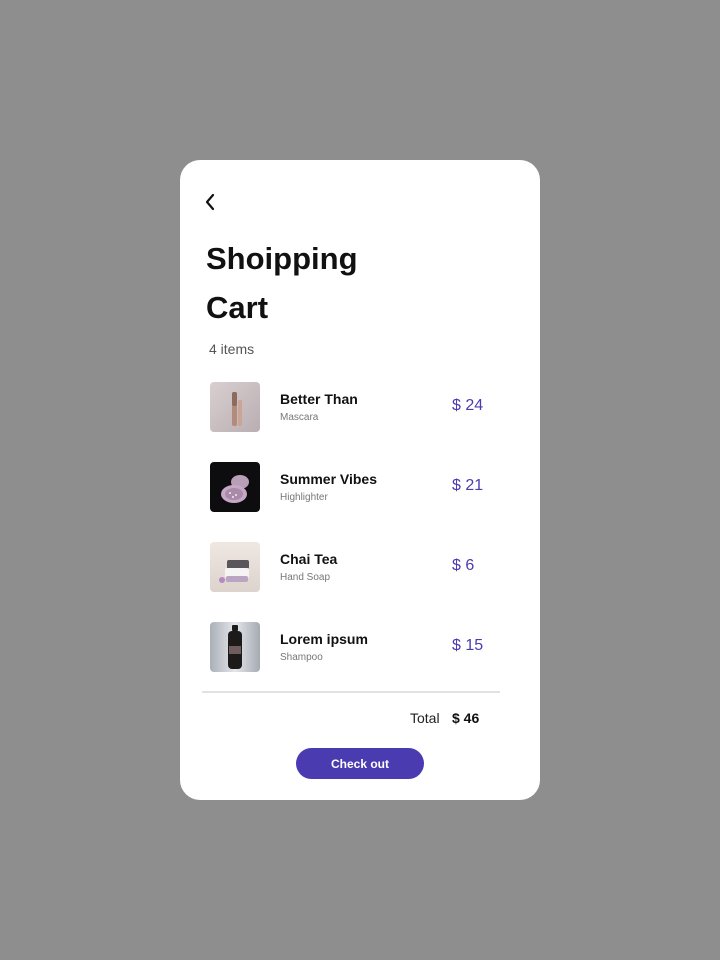 The height and width of the screenshot is (960, 720). What do you see at coordinates (468, 485) in the screenshot?
I see `product-price: $ 21` at bounding box center [468, 485].